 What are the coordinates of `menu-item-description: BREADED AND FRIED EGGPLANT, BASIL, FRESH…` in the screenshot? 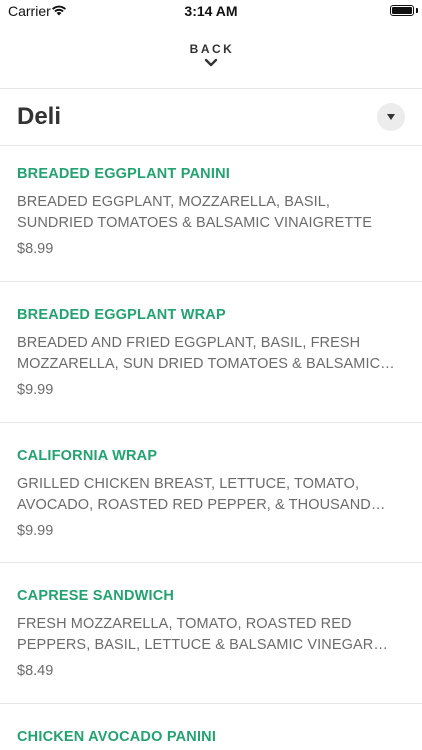 It's located at (206, 353).